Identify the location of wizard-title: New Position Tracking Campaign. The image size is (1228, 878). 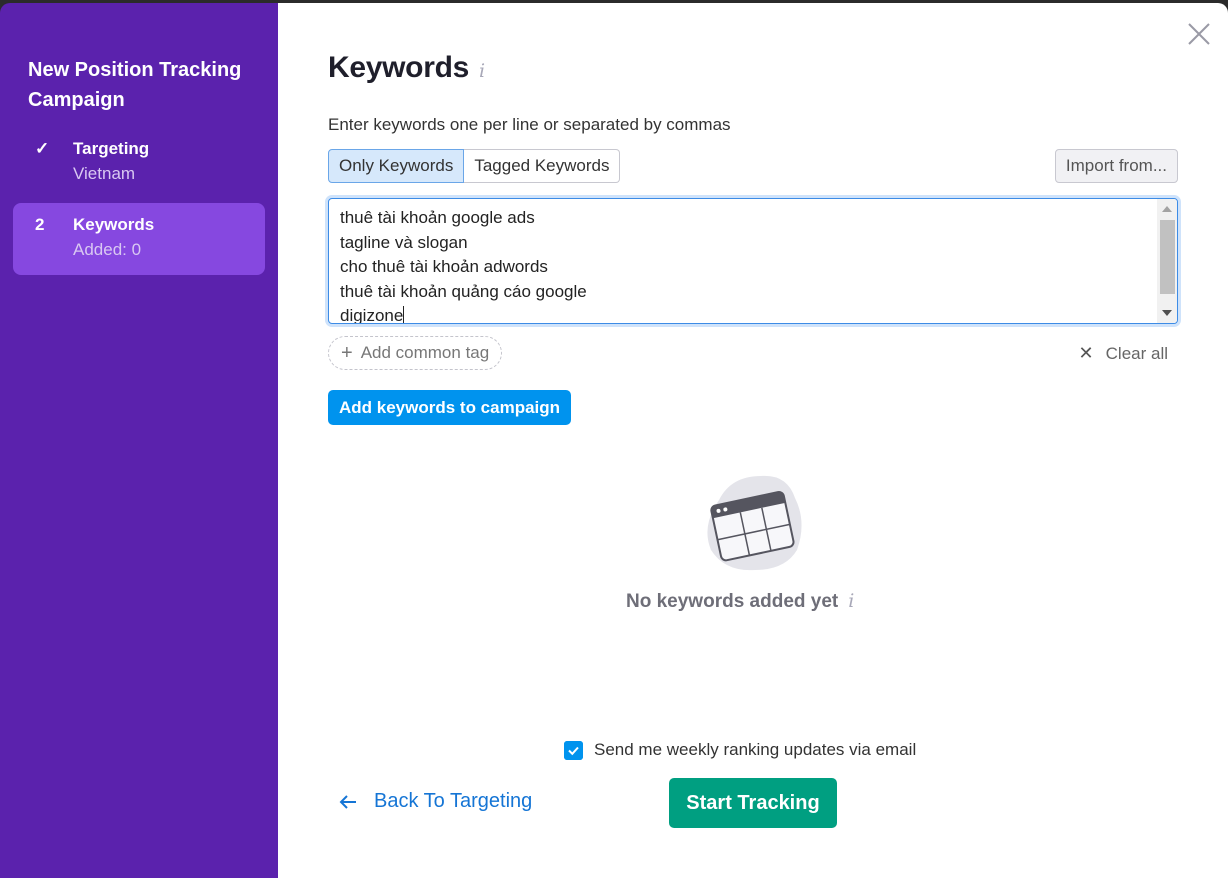
(139, 85).